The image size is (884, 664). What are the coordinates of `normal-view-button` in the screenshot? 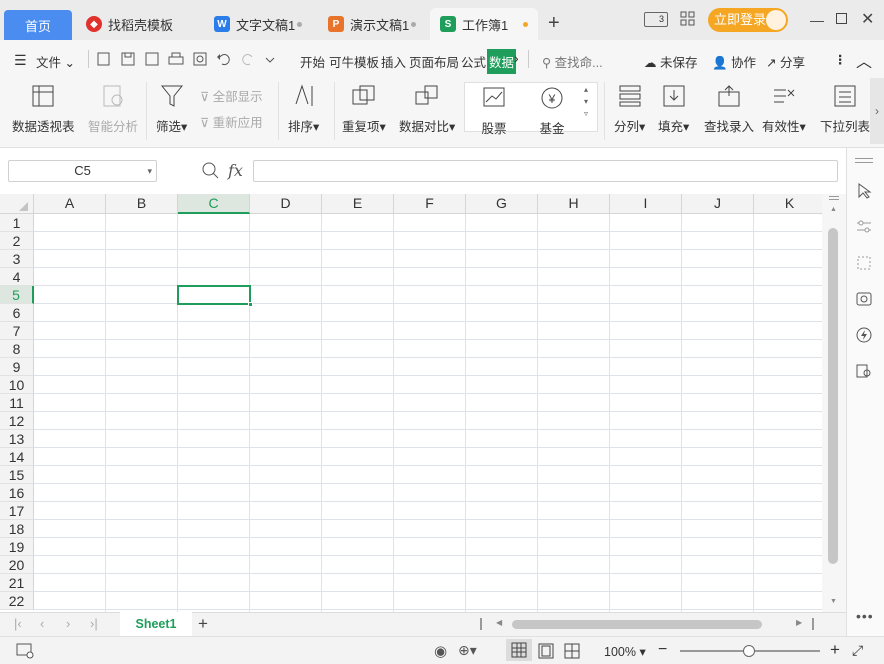 It's located at (519, 650).